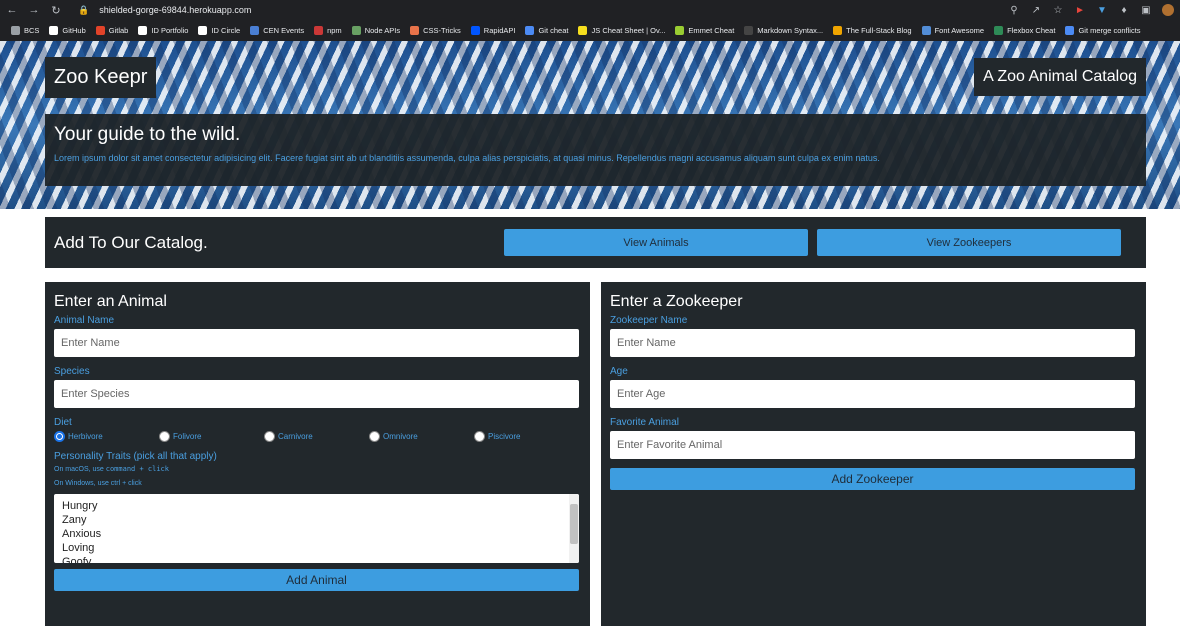  Describe the element at coordinates (1024, 30) in the screenshot. I see `bookmark-item: Flexbox Cheat` at that location.